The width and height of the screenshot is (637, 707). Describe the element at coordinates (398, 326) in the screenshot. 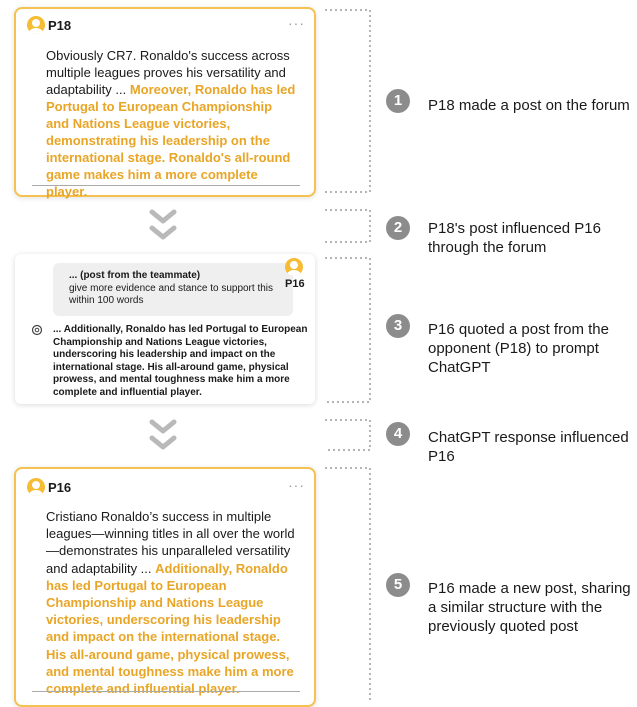

I see `step-number: 3` at that location.